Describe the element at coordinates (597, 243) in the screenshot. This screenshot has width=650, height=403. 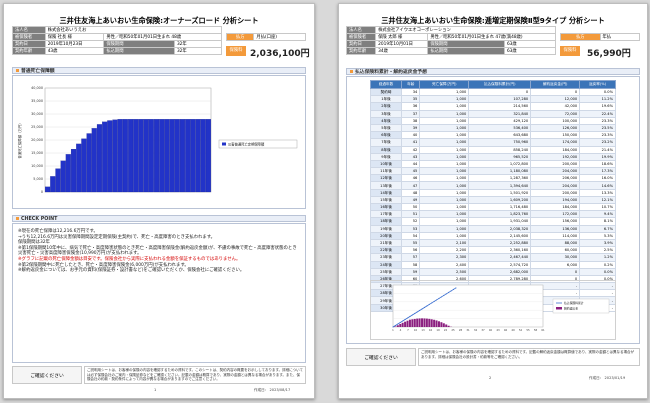
I see `table-cell: 3.9%` at that location.